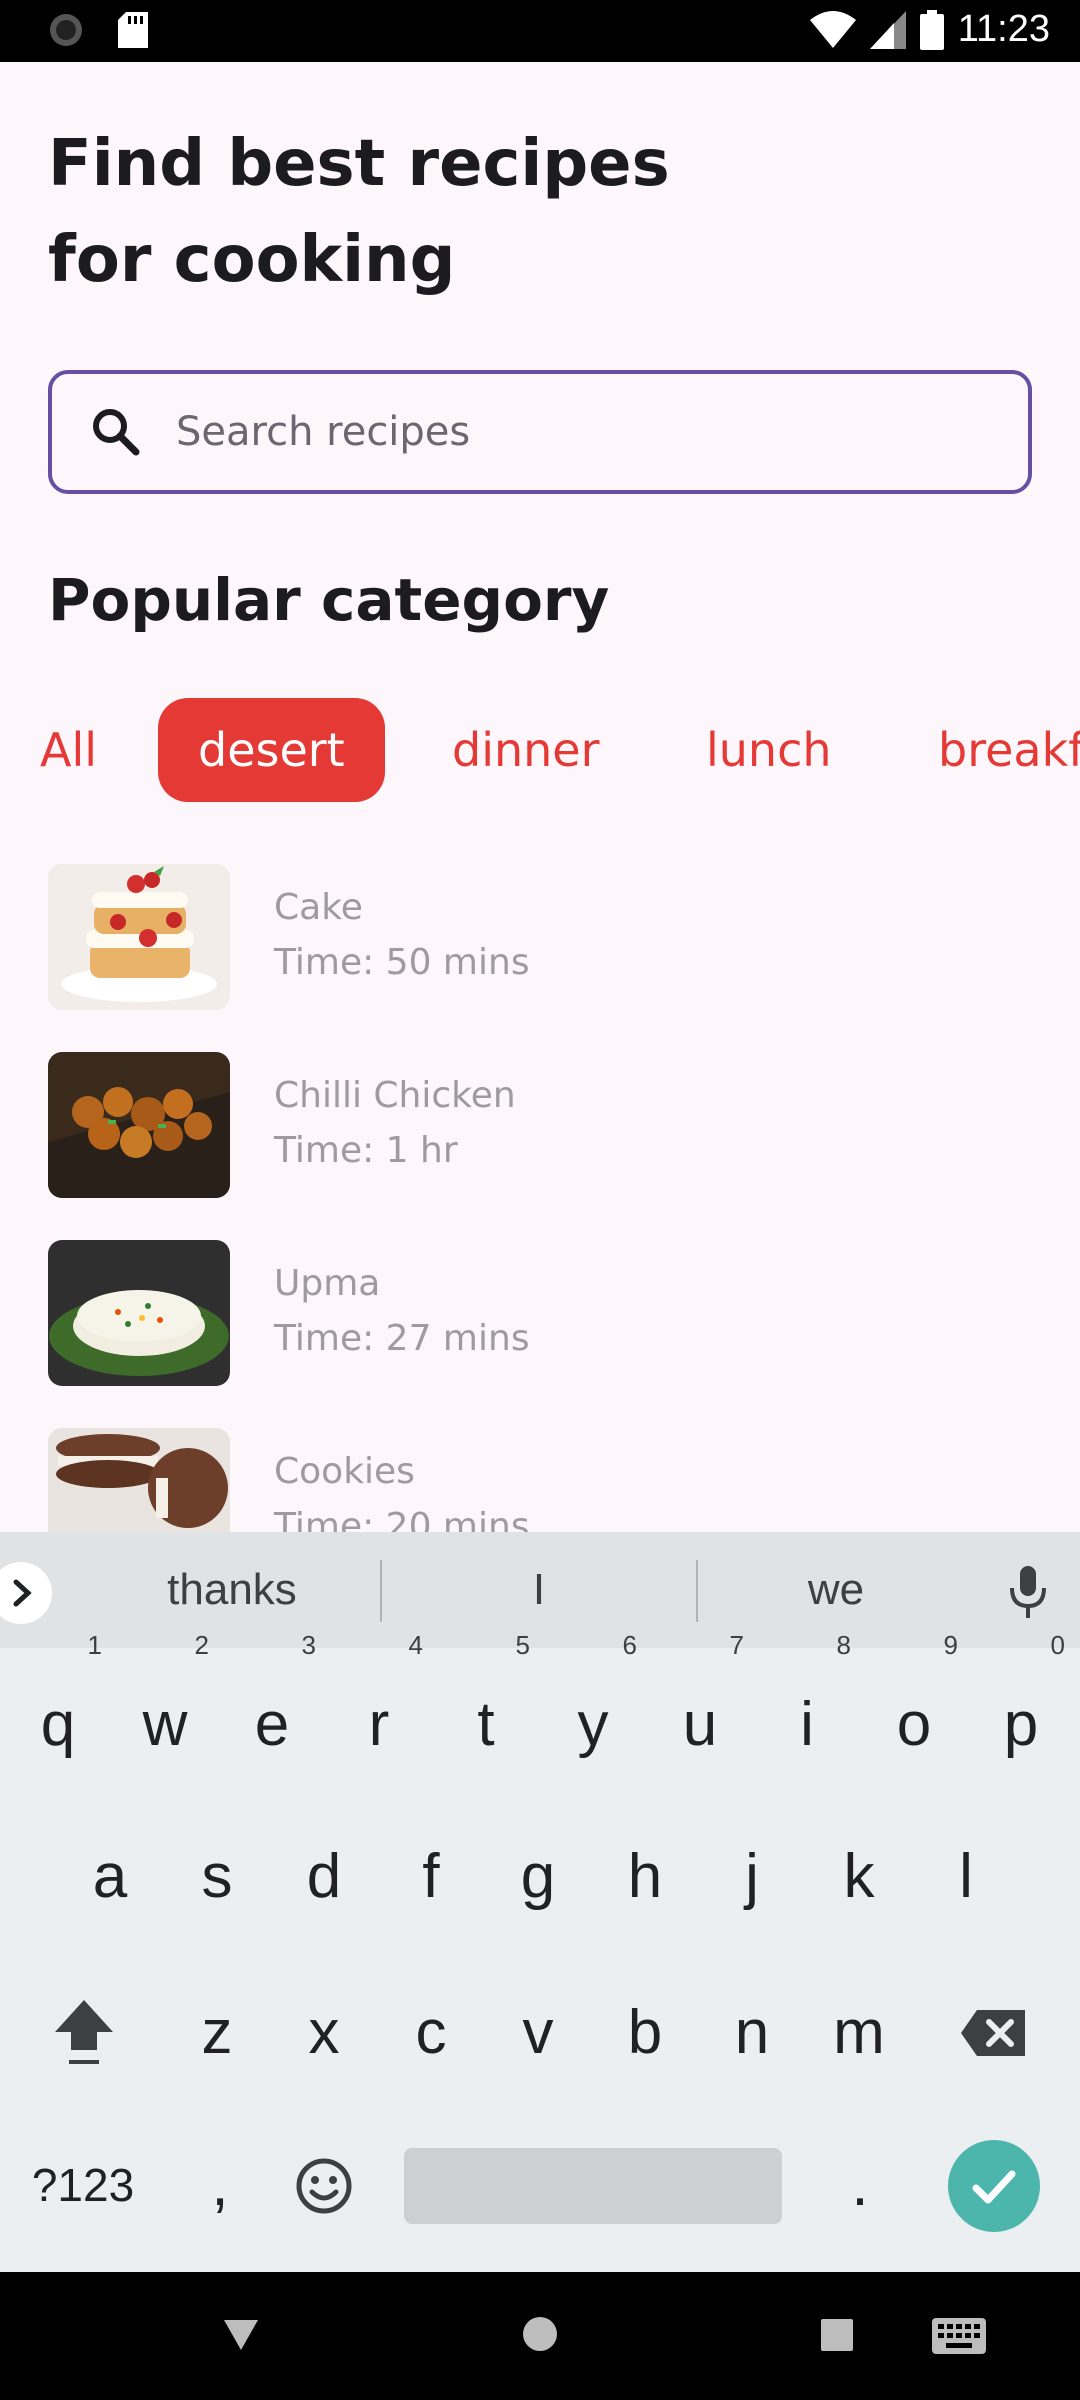 This screenshot has height=2400, width=1080. Describe the element at coordinates (522, 1645) in the screenshot. I see `key-hint-5: 5` at that location.